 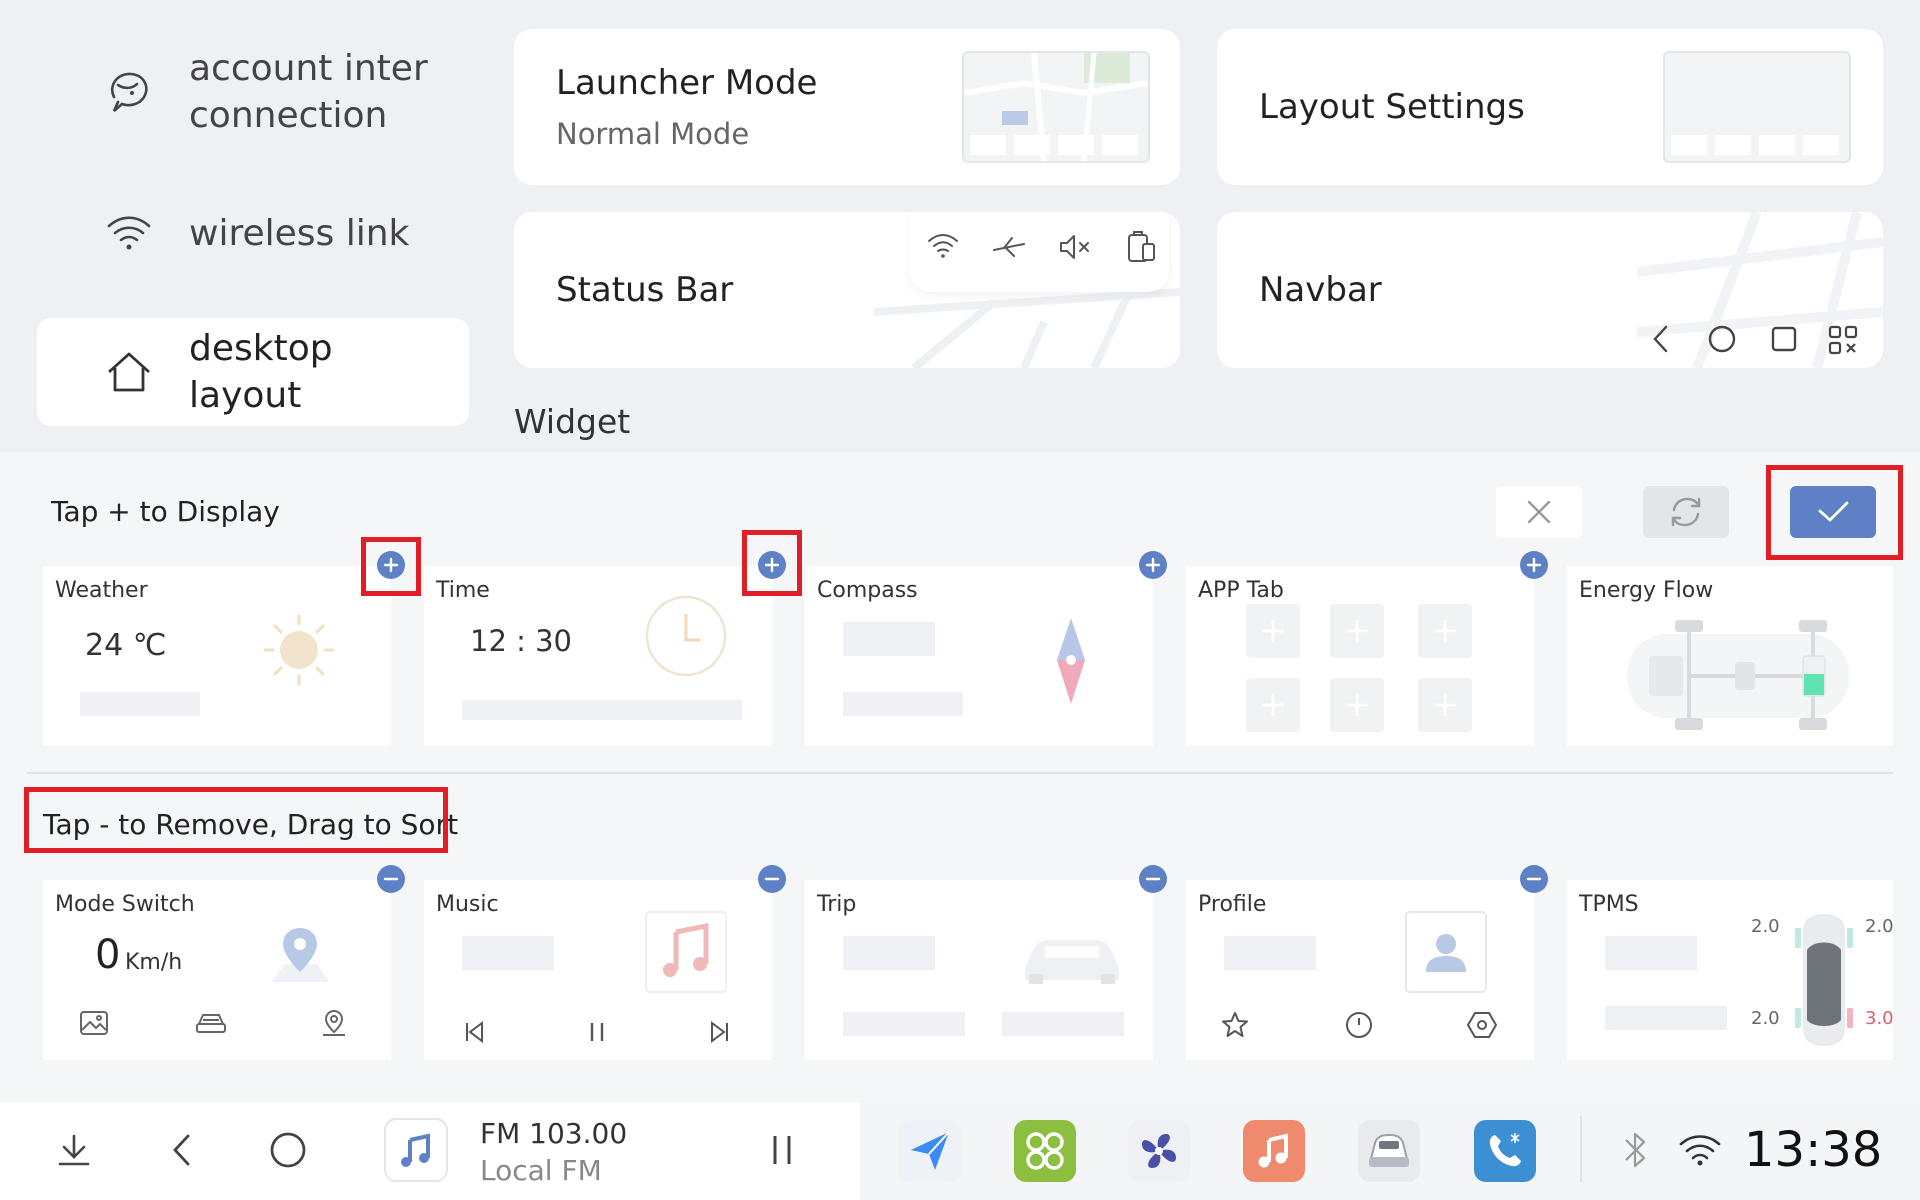 What do you see at coordinates (125, 904) in the screenshot?
I see `widget-title: Mode Switch` at bounding box center [125, 904].